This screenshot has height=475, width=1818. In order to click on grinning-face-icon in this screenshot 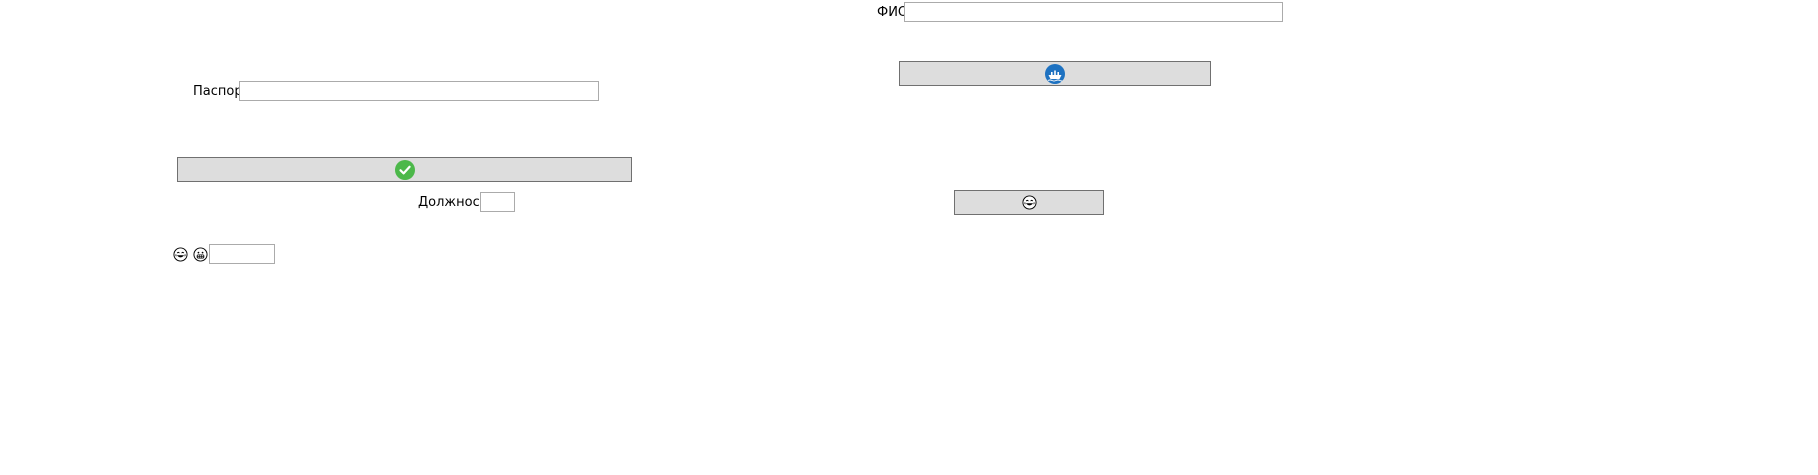, I will do `click(200, 254)`.